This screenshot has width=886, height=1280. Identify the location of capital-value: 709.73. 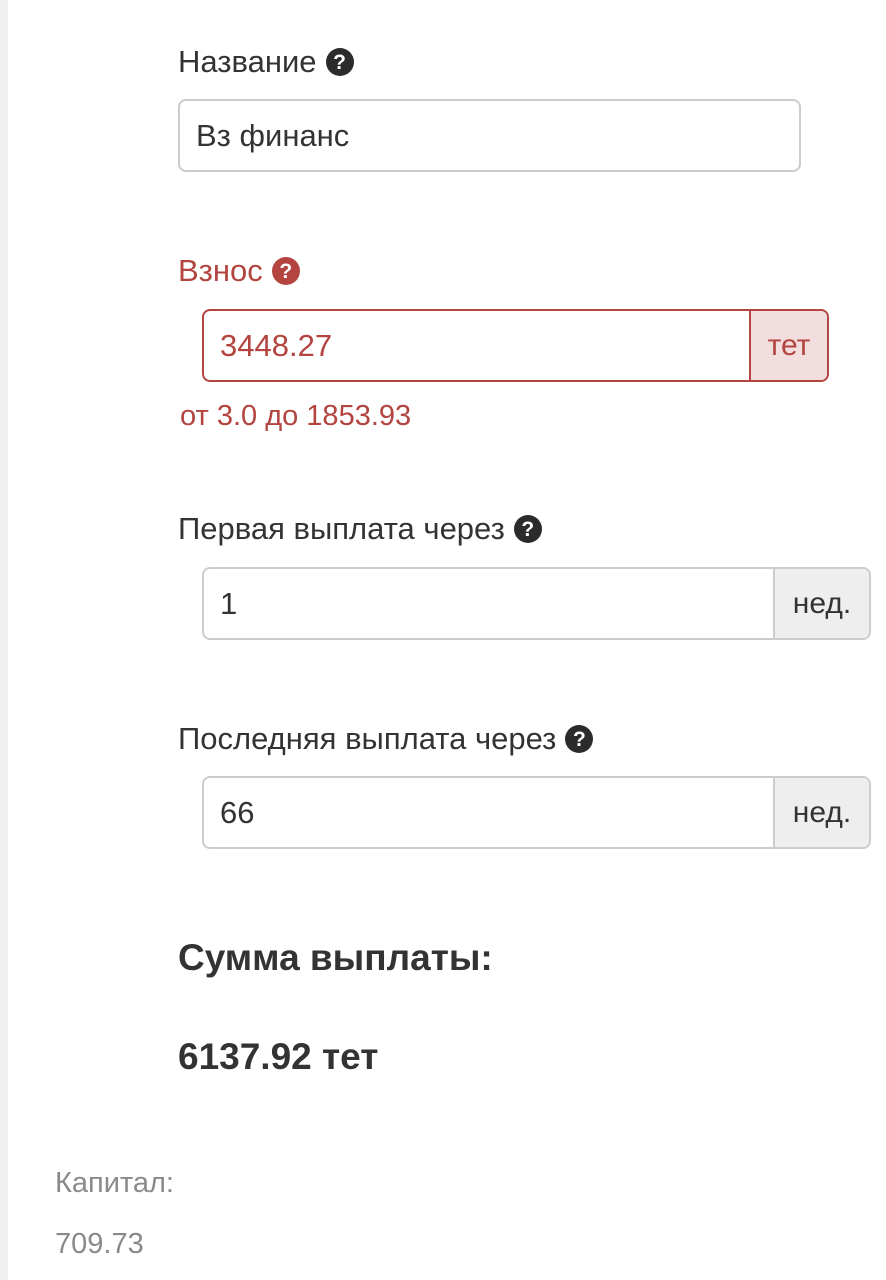
(99, 1244).